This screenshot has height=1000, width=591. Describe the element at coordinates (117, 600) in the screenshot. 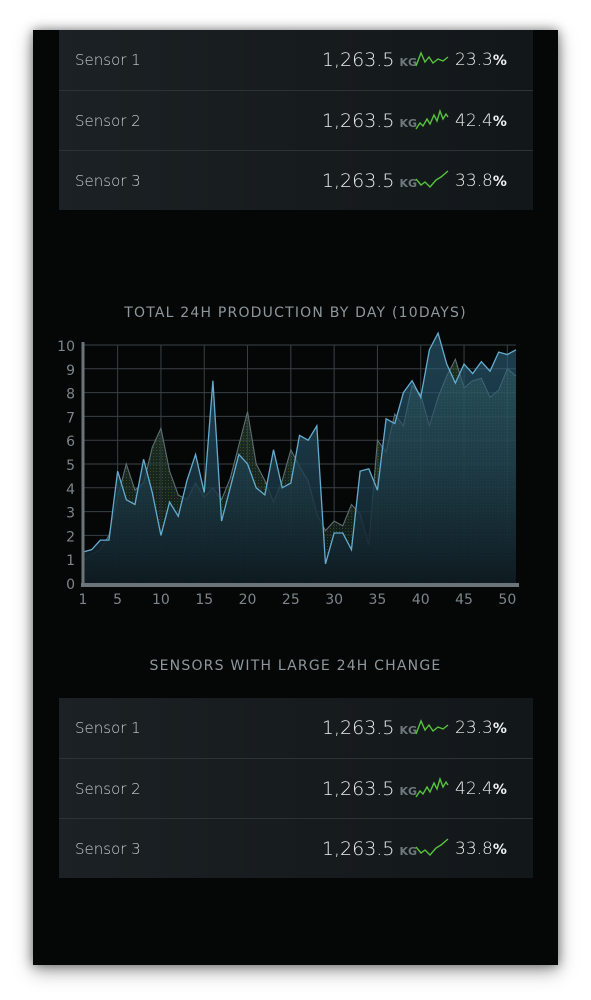

I see `x-tick-label: 5` at that location.